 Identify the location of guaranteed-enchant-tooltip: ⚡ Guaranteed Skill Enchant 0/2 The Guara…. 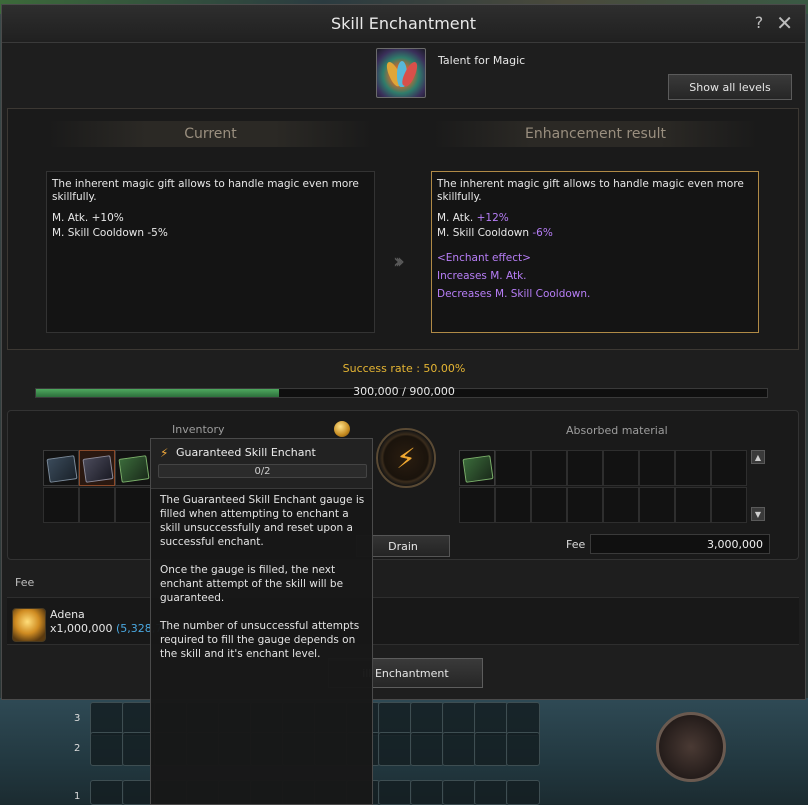
(261, 621).